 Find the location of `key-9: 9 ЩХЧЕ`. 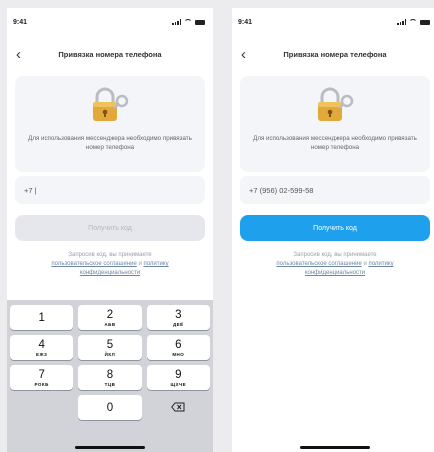

key-9: 9 ЩХЧЕ is located at coordinates (178, 377).